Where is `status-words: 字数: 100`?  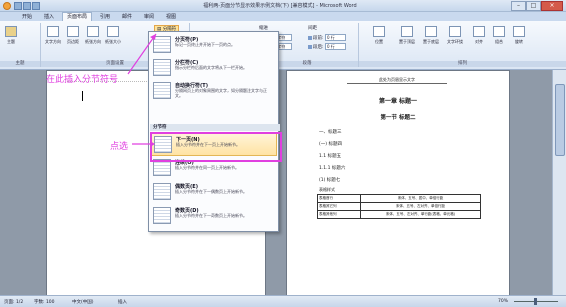
status-words: 字数: 100 is located at coordinates (44, 302).